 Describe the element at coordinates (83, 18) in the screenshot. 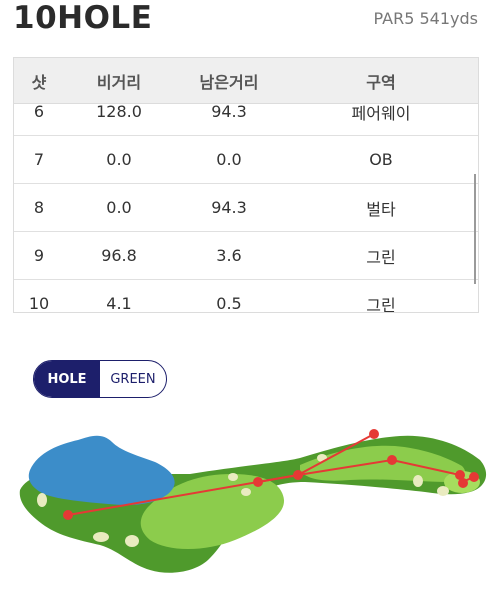

I see `hole-title: 10HOLE` at that location.